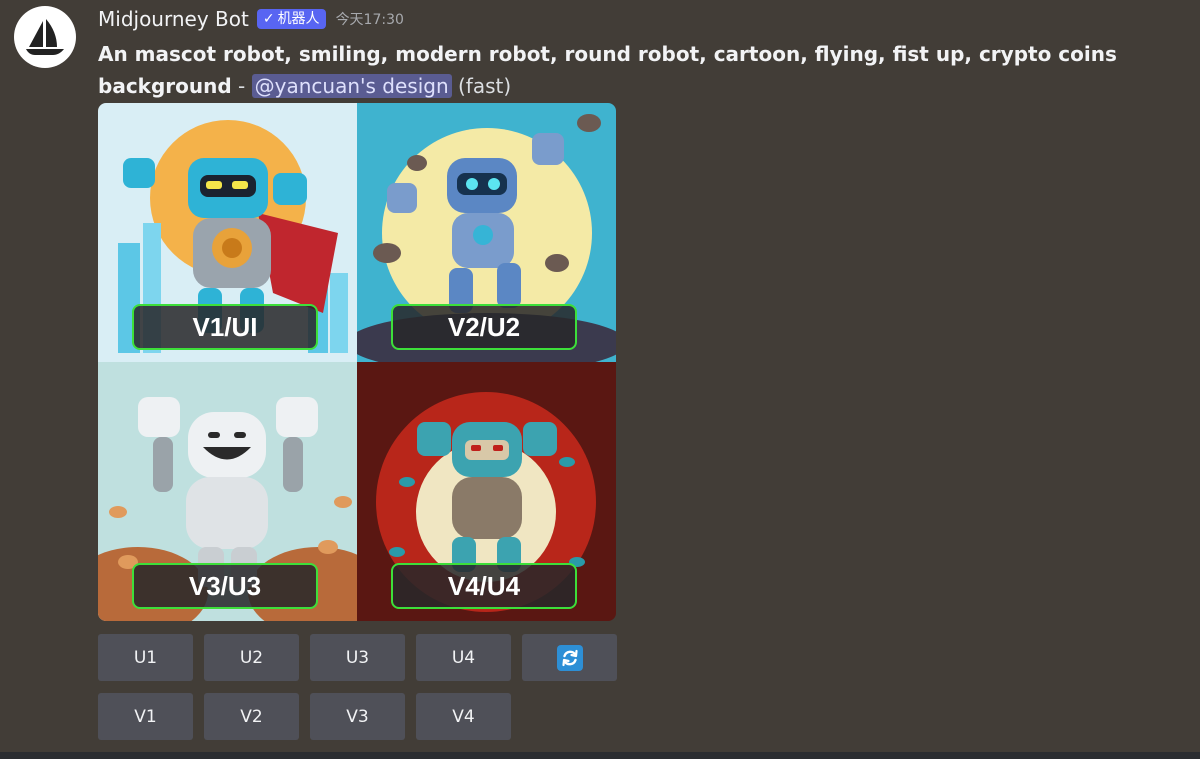 Image resolution: width=1200 pixels, height=759 pixels. What do you see at coordinates (145, 716) in the screenshot?
I see `v1-button: V1` at bounding box center [145, 716].